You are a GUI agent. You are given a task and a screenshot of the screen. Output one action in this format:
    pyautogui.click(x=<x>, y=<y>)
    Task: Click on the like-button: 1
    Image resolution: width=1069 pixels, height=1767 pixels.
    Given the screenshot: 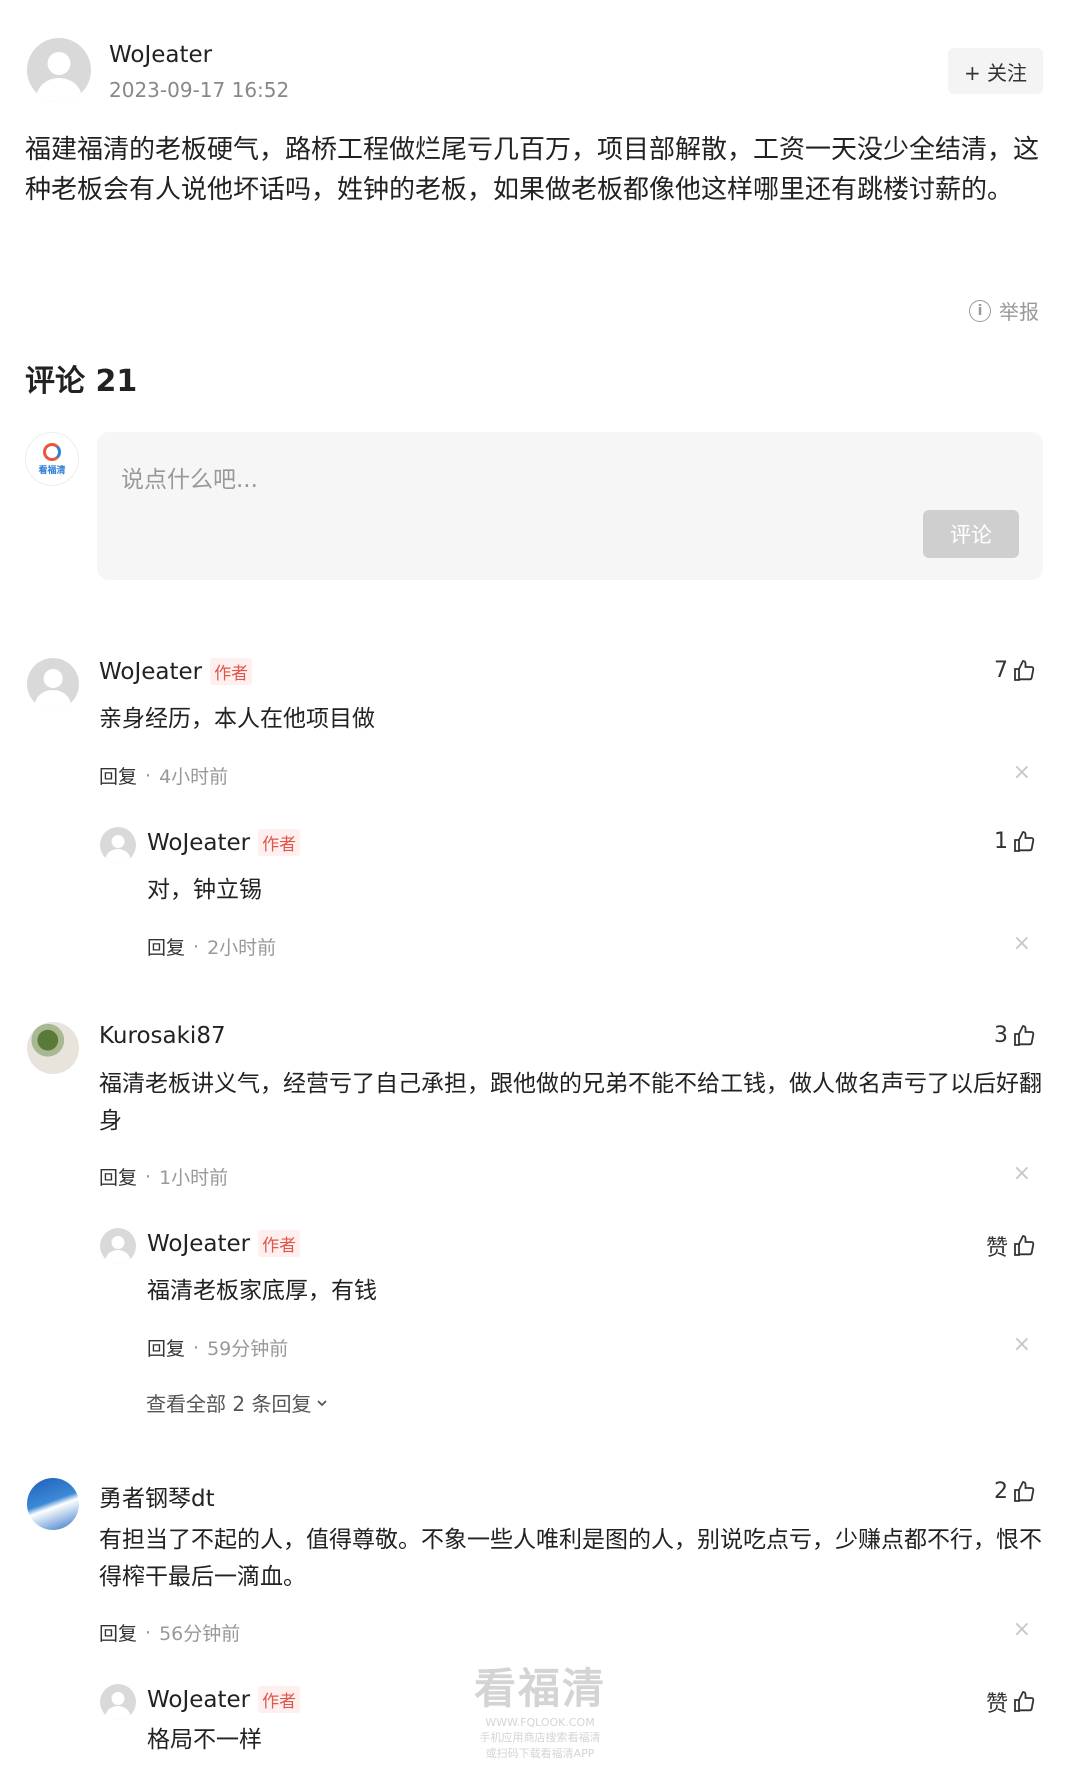 What is the action you would take?
    pyautogui.click(x=1015, y=841)
    